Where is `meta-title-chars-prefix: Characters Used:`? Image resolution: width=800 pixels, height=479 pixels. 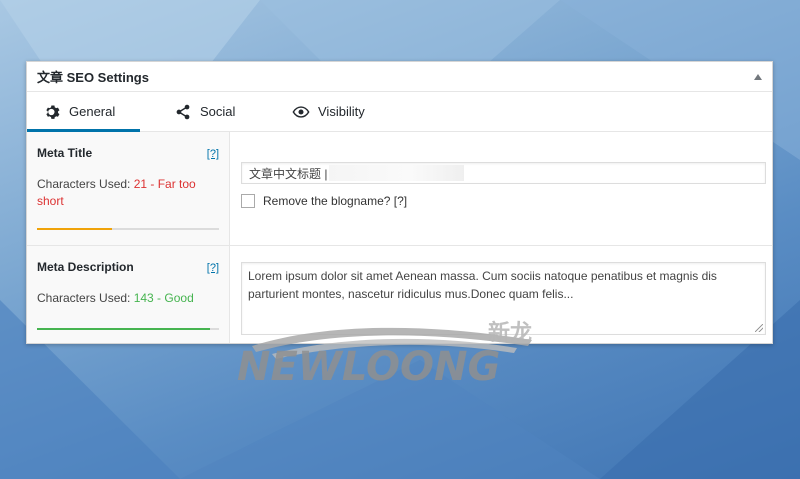
meta-title-chars-prefix: Characters Used: is located at coordinates (85, 184).